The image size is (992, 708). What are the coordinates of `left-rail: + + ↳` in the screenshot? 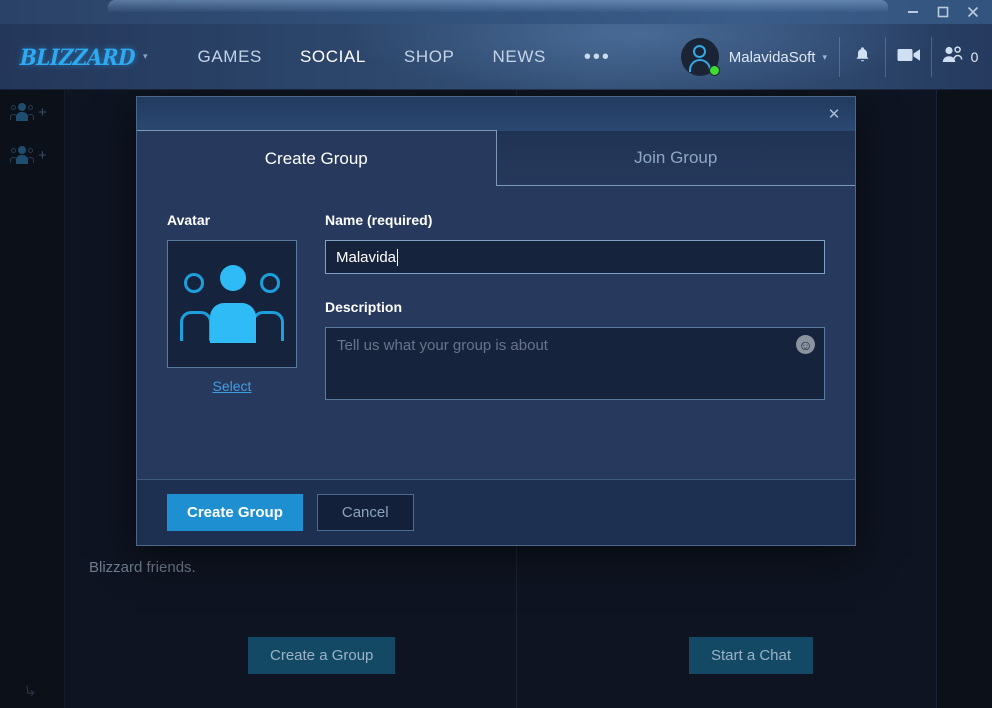 It's located at (32, 399).